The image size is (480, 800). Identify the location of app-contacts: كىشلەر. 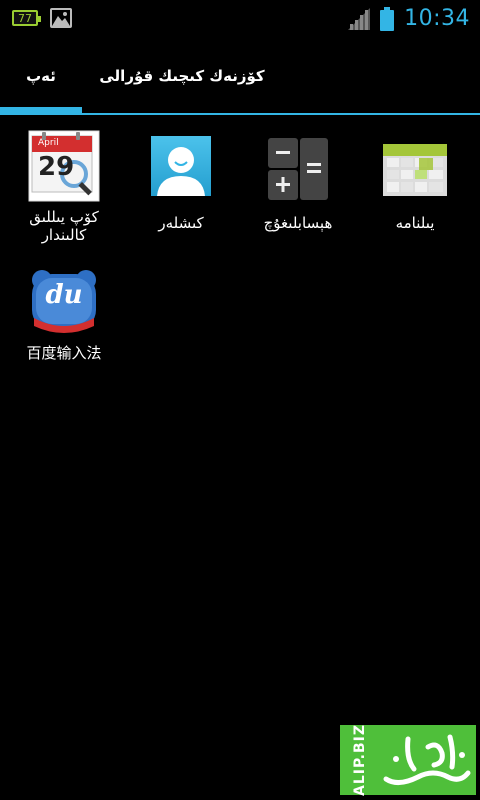
(181, 184).